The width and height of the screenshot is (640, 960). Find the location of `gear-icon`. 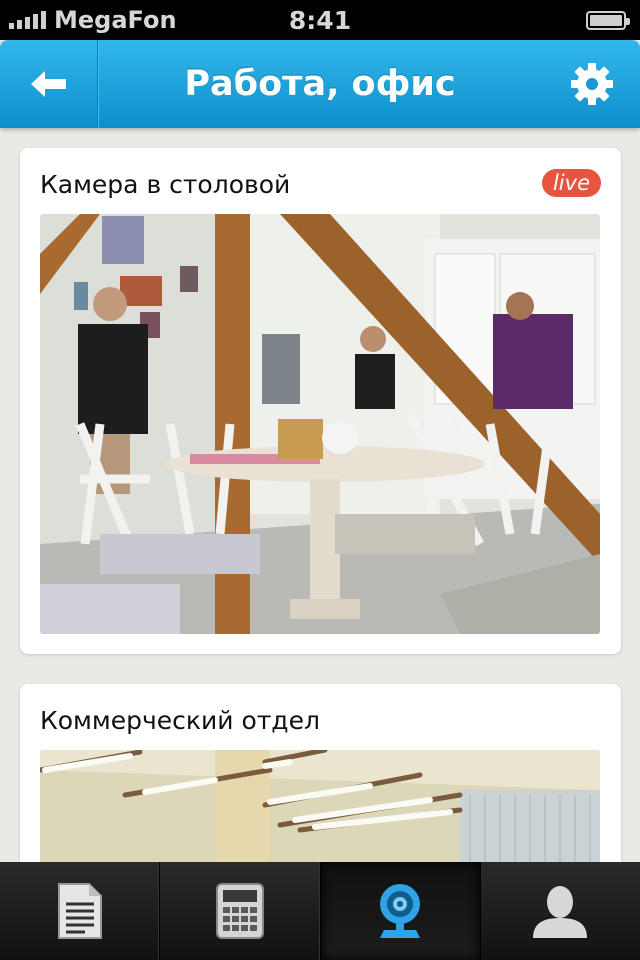

gear-icon is located at coordinates (592, 84).